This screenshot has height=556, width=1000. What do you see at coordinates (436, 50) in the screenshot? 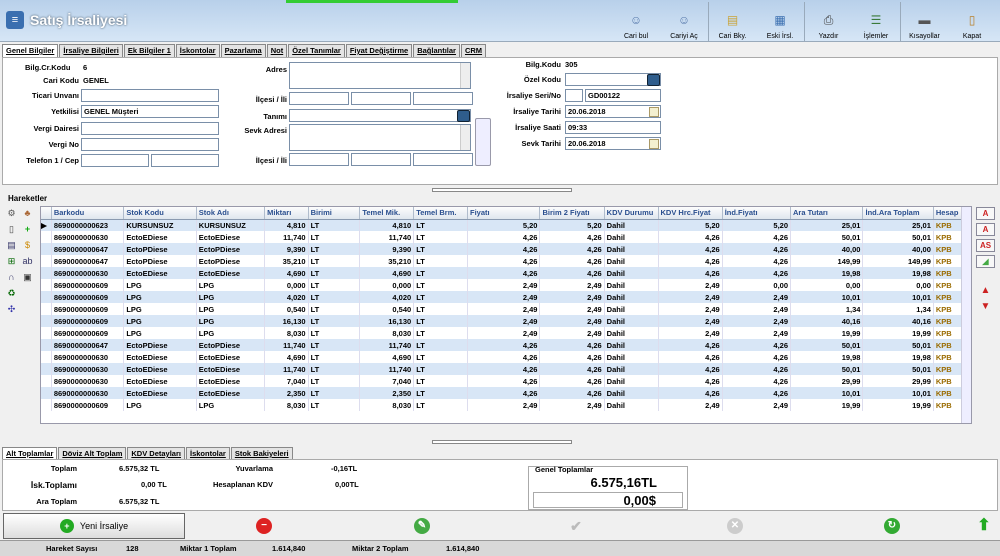
I see `tab-8: Bağlantılar` at bounding box center [436, 50].